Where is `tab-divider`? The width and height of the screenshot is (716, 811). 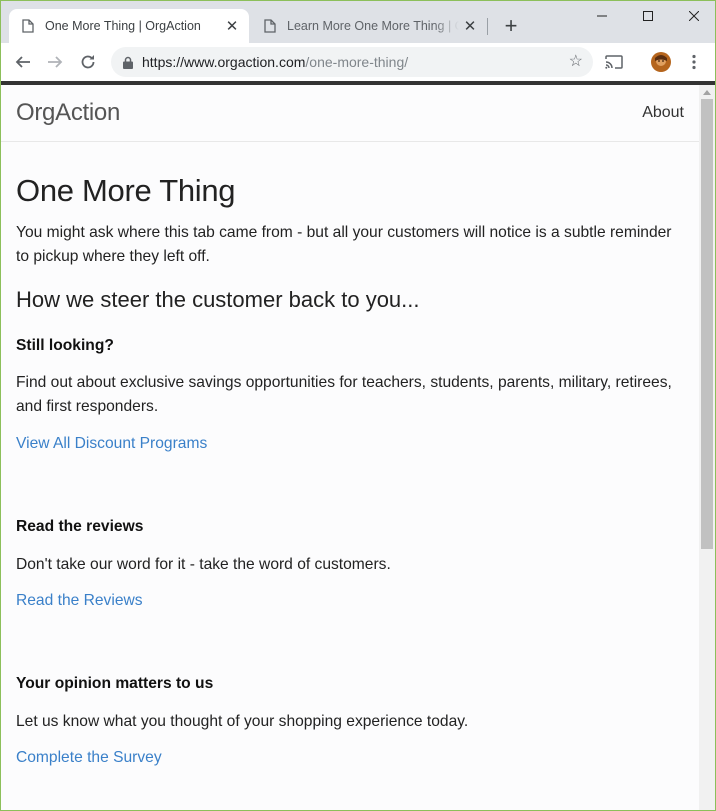
tab-divider is located at coordinates (487, 26).